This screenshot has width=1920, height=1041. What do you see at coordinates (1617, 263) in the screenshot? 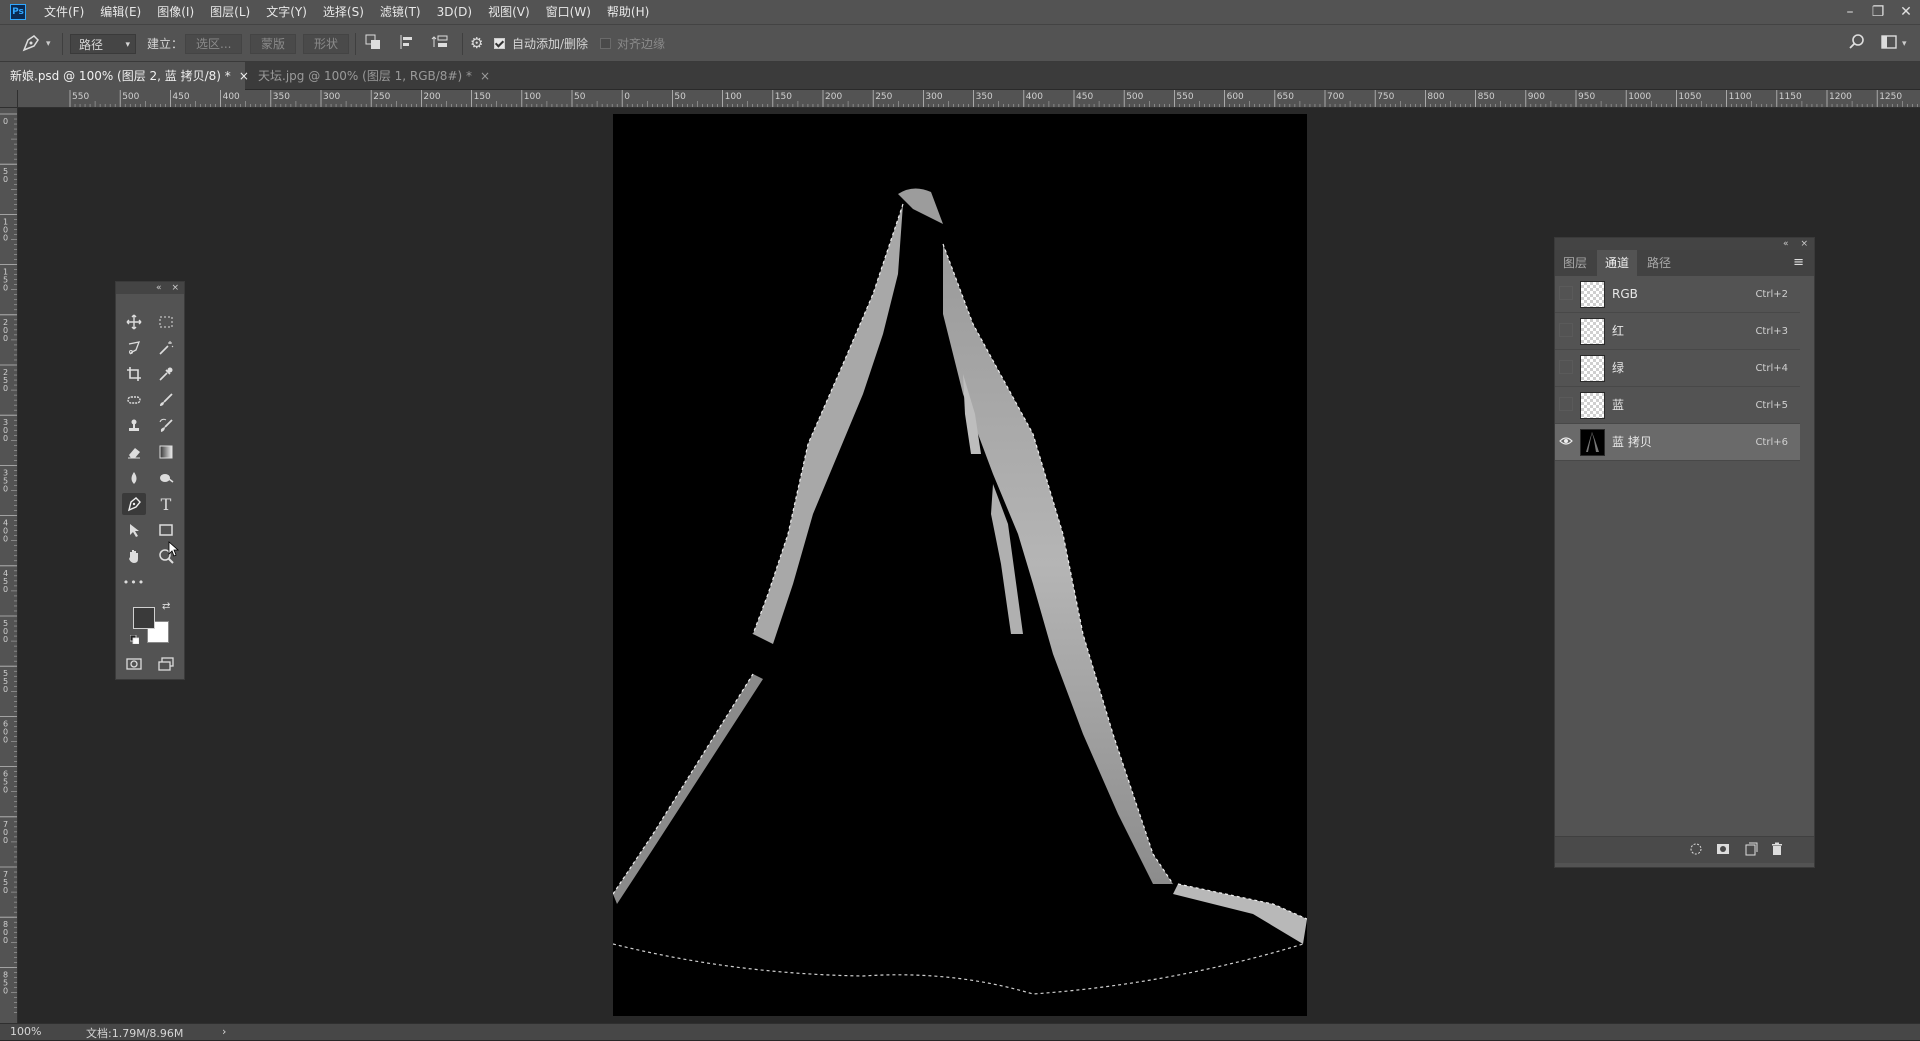
I see `tab-channels: 通道` at bounding box center [1617, 263].